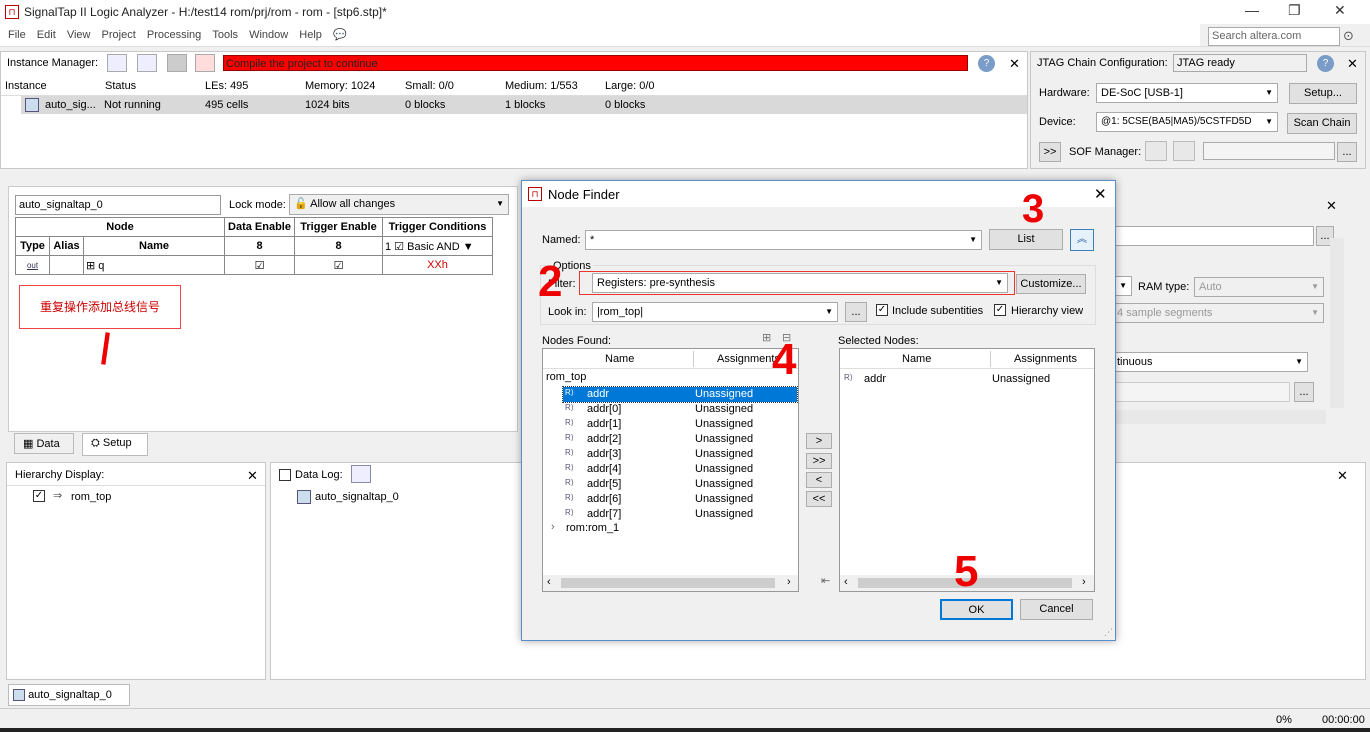  I want to click on datalog-icon, so click(361, 474).